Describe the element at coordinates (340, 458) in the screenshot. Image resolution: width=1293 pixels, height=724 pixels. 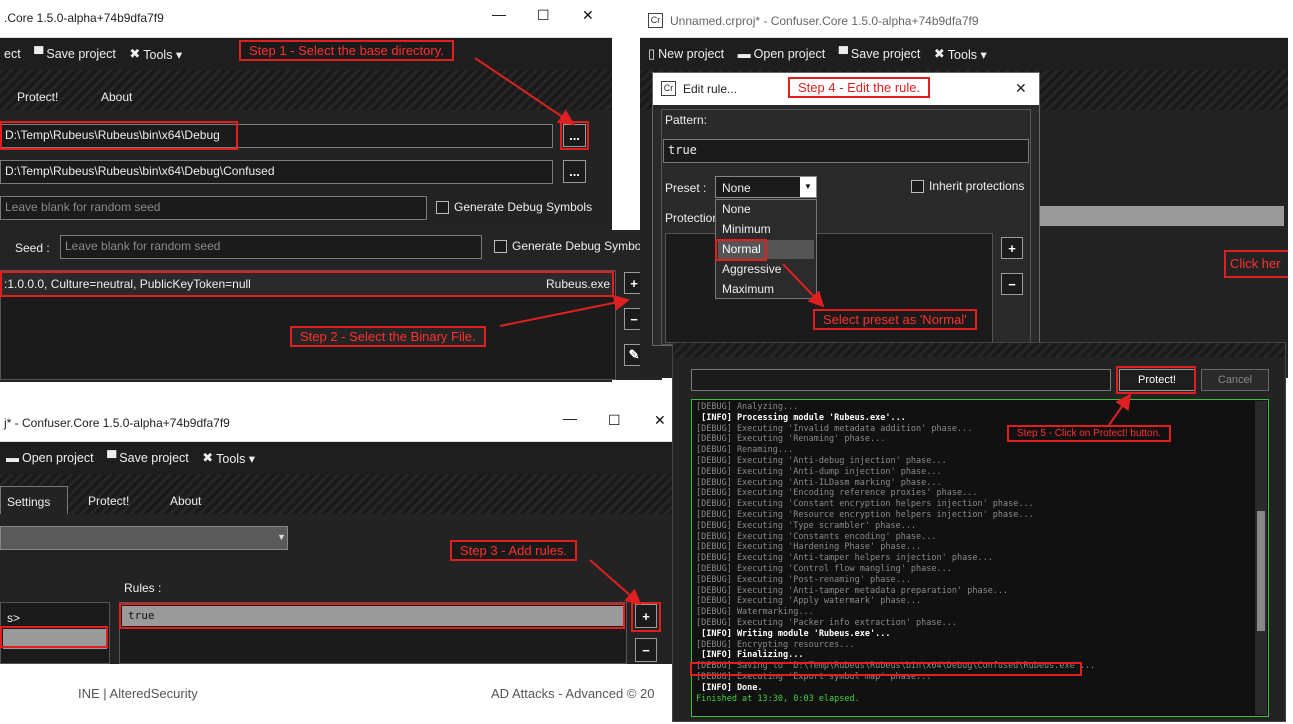
I see `menu-bar: ▬ Open project ▀ Save project ✖ Tools ▾` at that location.